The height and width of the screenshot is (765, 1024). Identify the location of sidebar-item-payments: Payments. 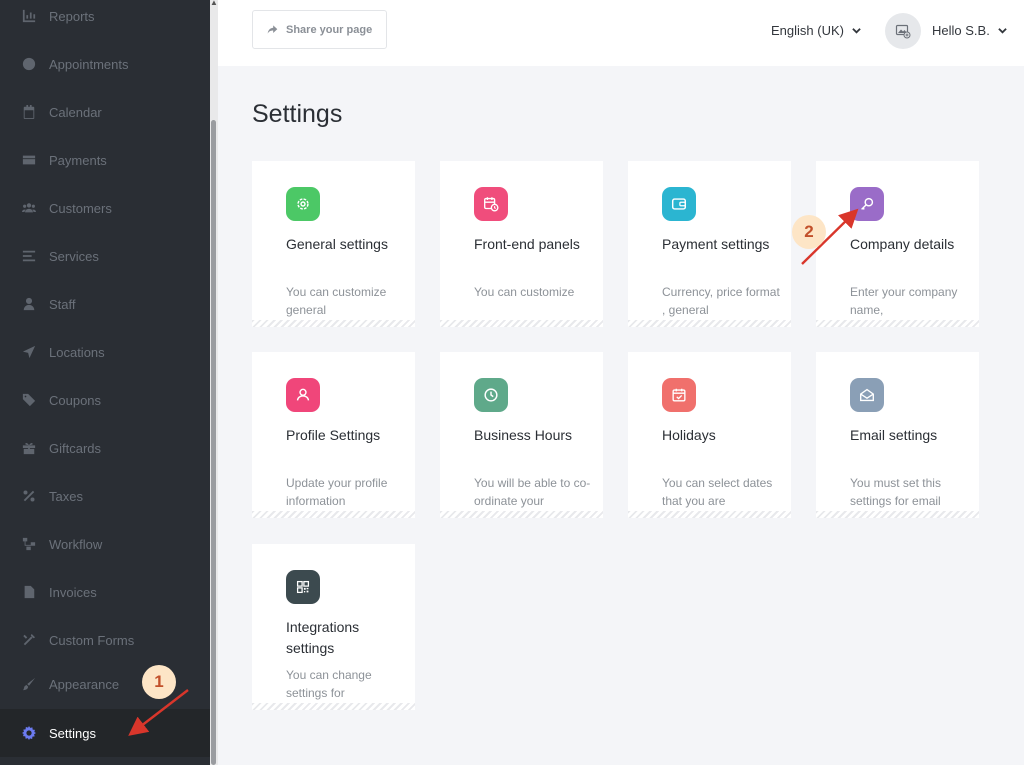
(105, 160).